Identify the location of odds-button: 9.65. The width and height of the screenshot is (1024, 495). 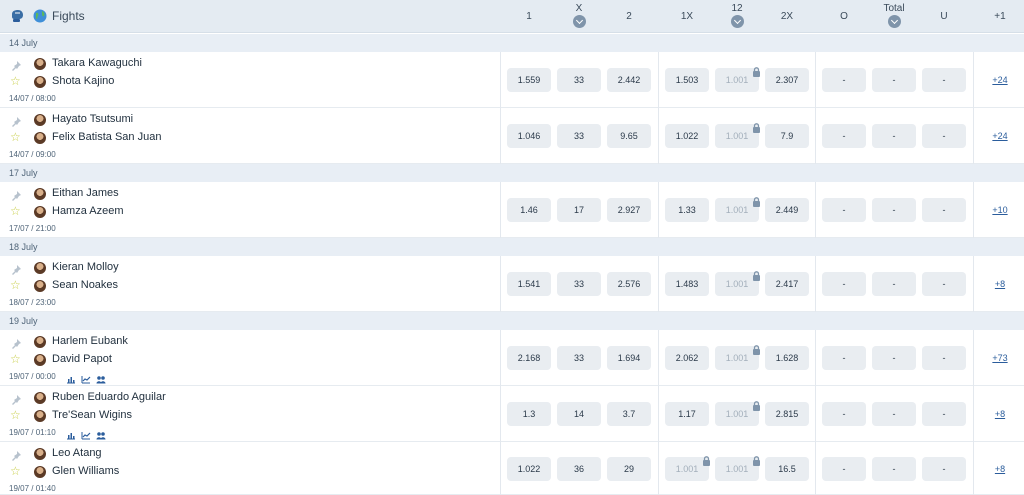
(629, 136).